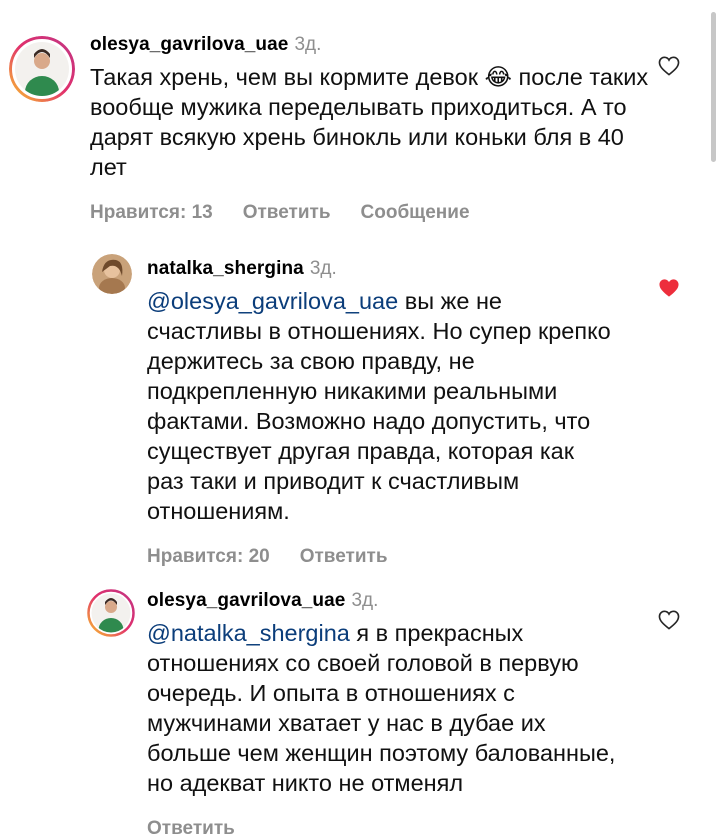  I want to click on comment-actions: Ответить, so click(397, 829).